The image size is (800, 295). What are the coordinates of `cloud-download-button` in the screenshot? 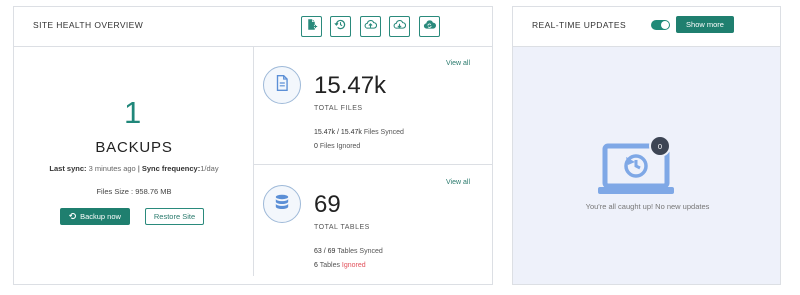 It's located at (399, 26).